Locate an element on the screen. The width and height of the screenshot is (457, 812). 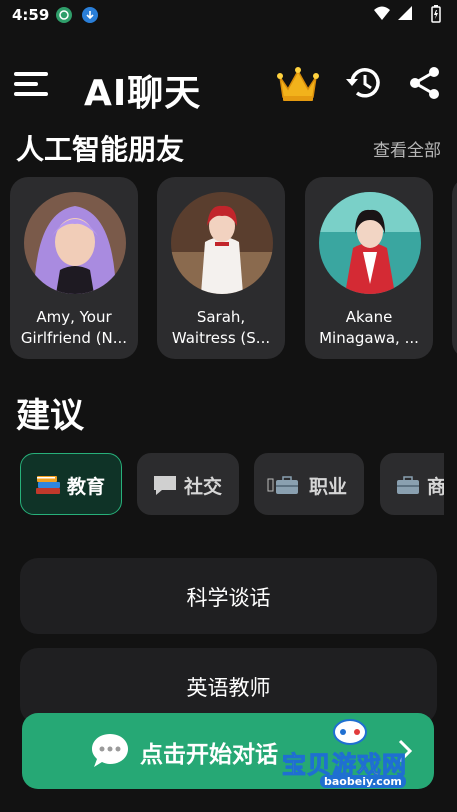
suggestion-item-science-talk: 科学谈话 is located at coordinates (228, 596).